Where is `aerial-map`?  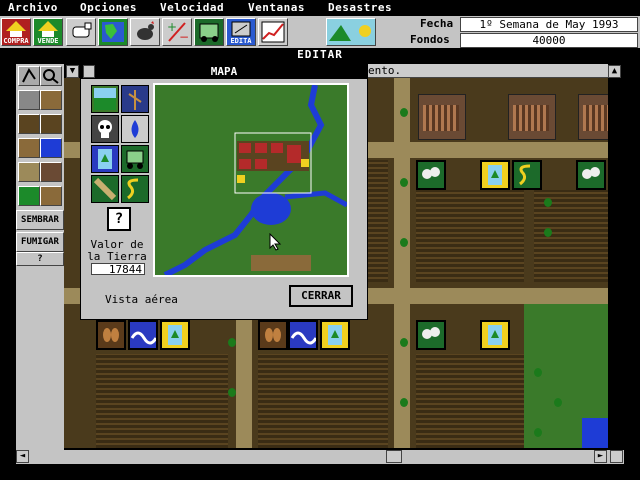
aerial-map is located at coordinates (251, 180).